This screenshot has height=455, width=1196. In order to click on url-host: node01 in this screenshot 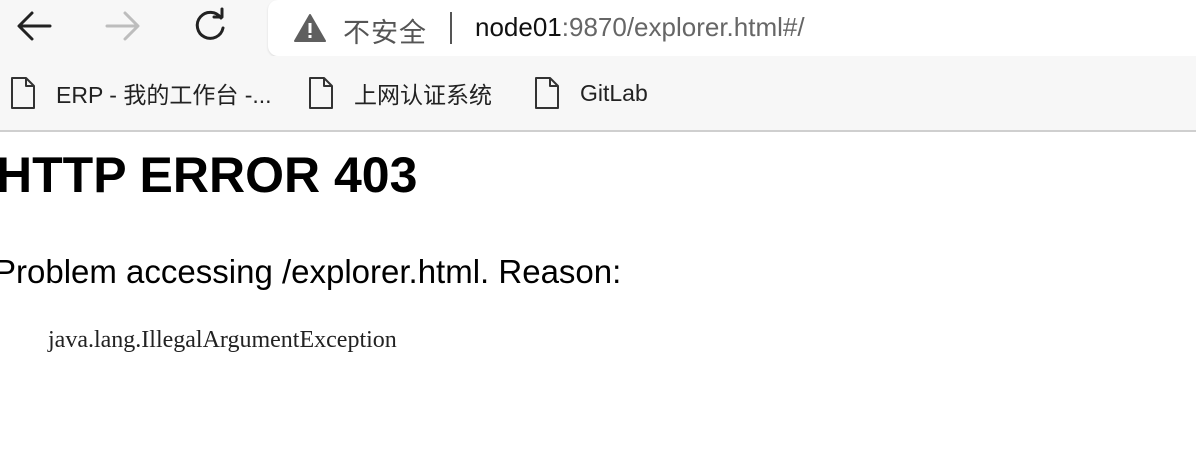, I will do `click(518, 27)`.